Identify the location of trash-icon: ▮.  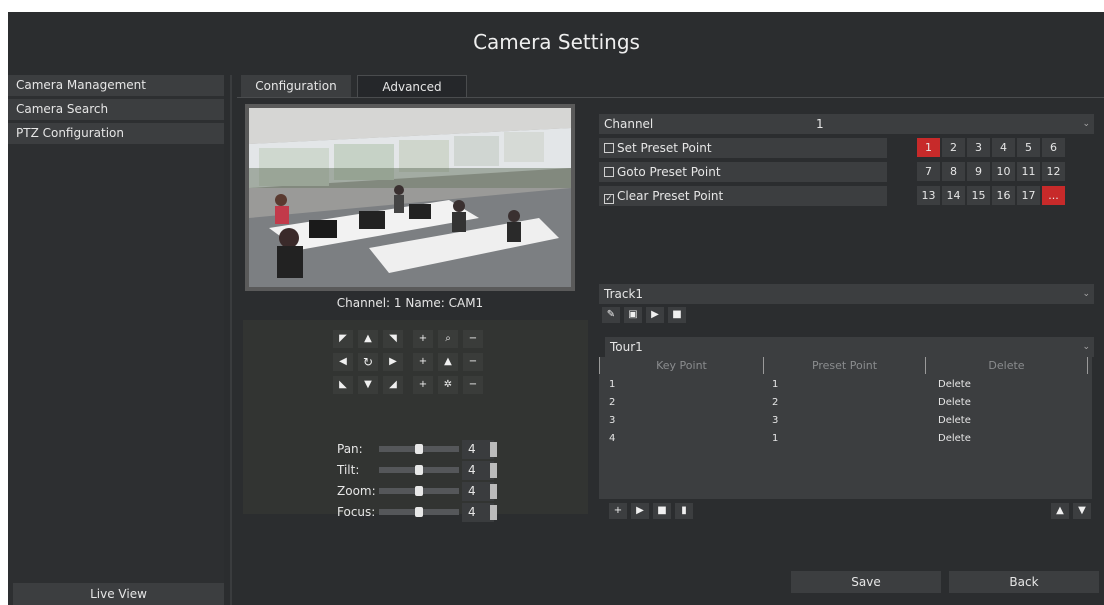
(684, 511).